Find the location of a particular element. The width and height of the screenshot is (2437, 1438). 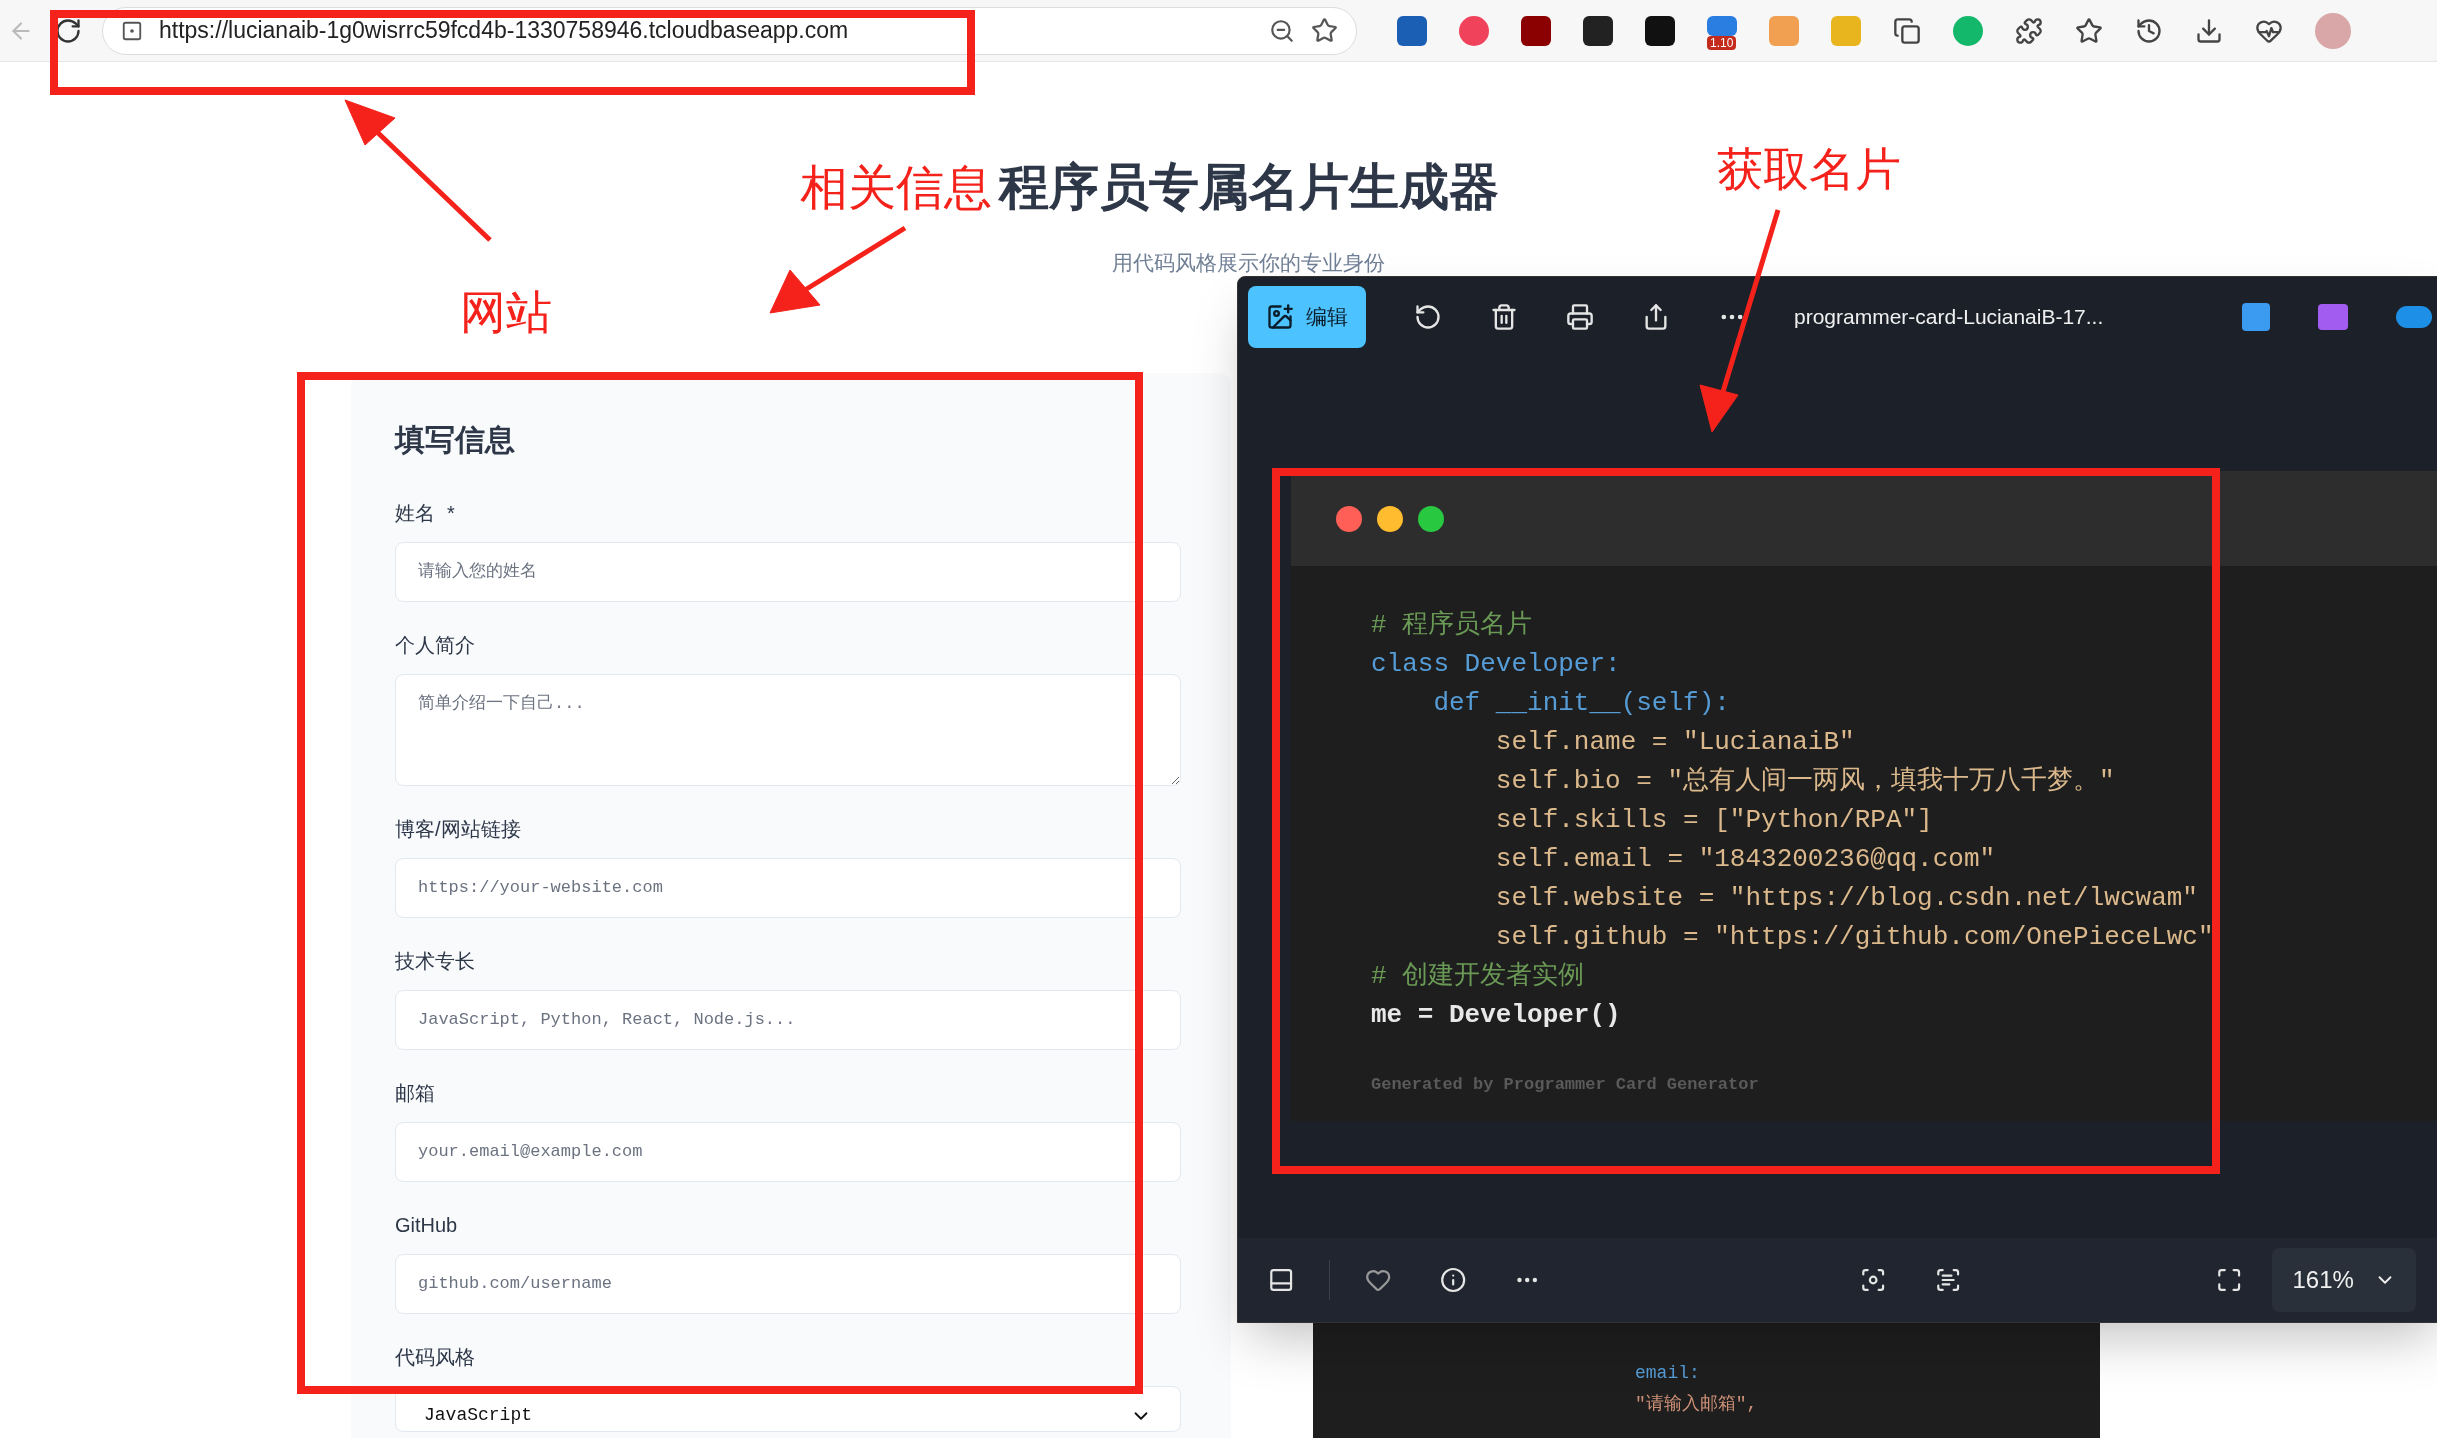

annotation-label: 相关信息 is located at coordinates (896, 188).